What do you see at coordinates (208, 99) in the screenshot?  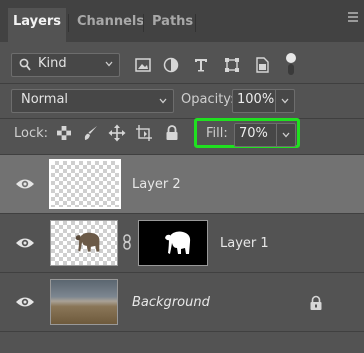 I see `opacity-label: Opacity:` at bounding box center [208, 99].